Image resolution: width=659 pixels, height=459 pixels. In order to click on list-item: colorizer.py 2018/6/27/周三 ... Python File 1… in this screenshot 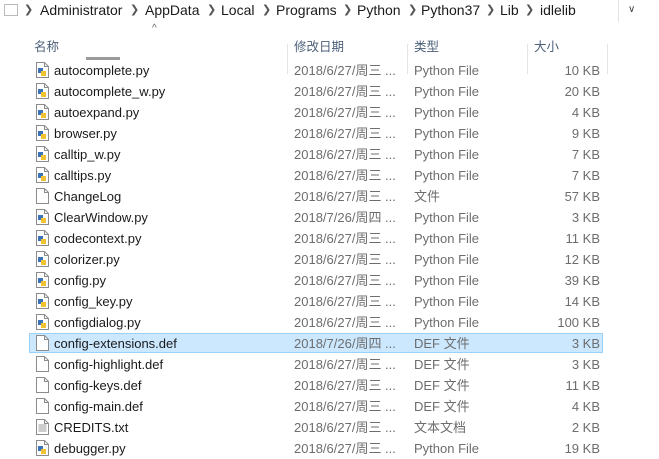, I will do `click(329, 259)`.